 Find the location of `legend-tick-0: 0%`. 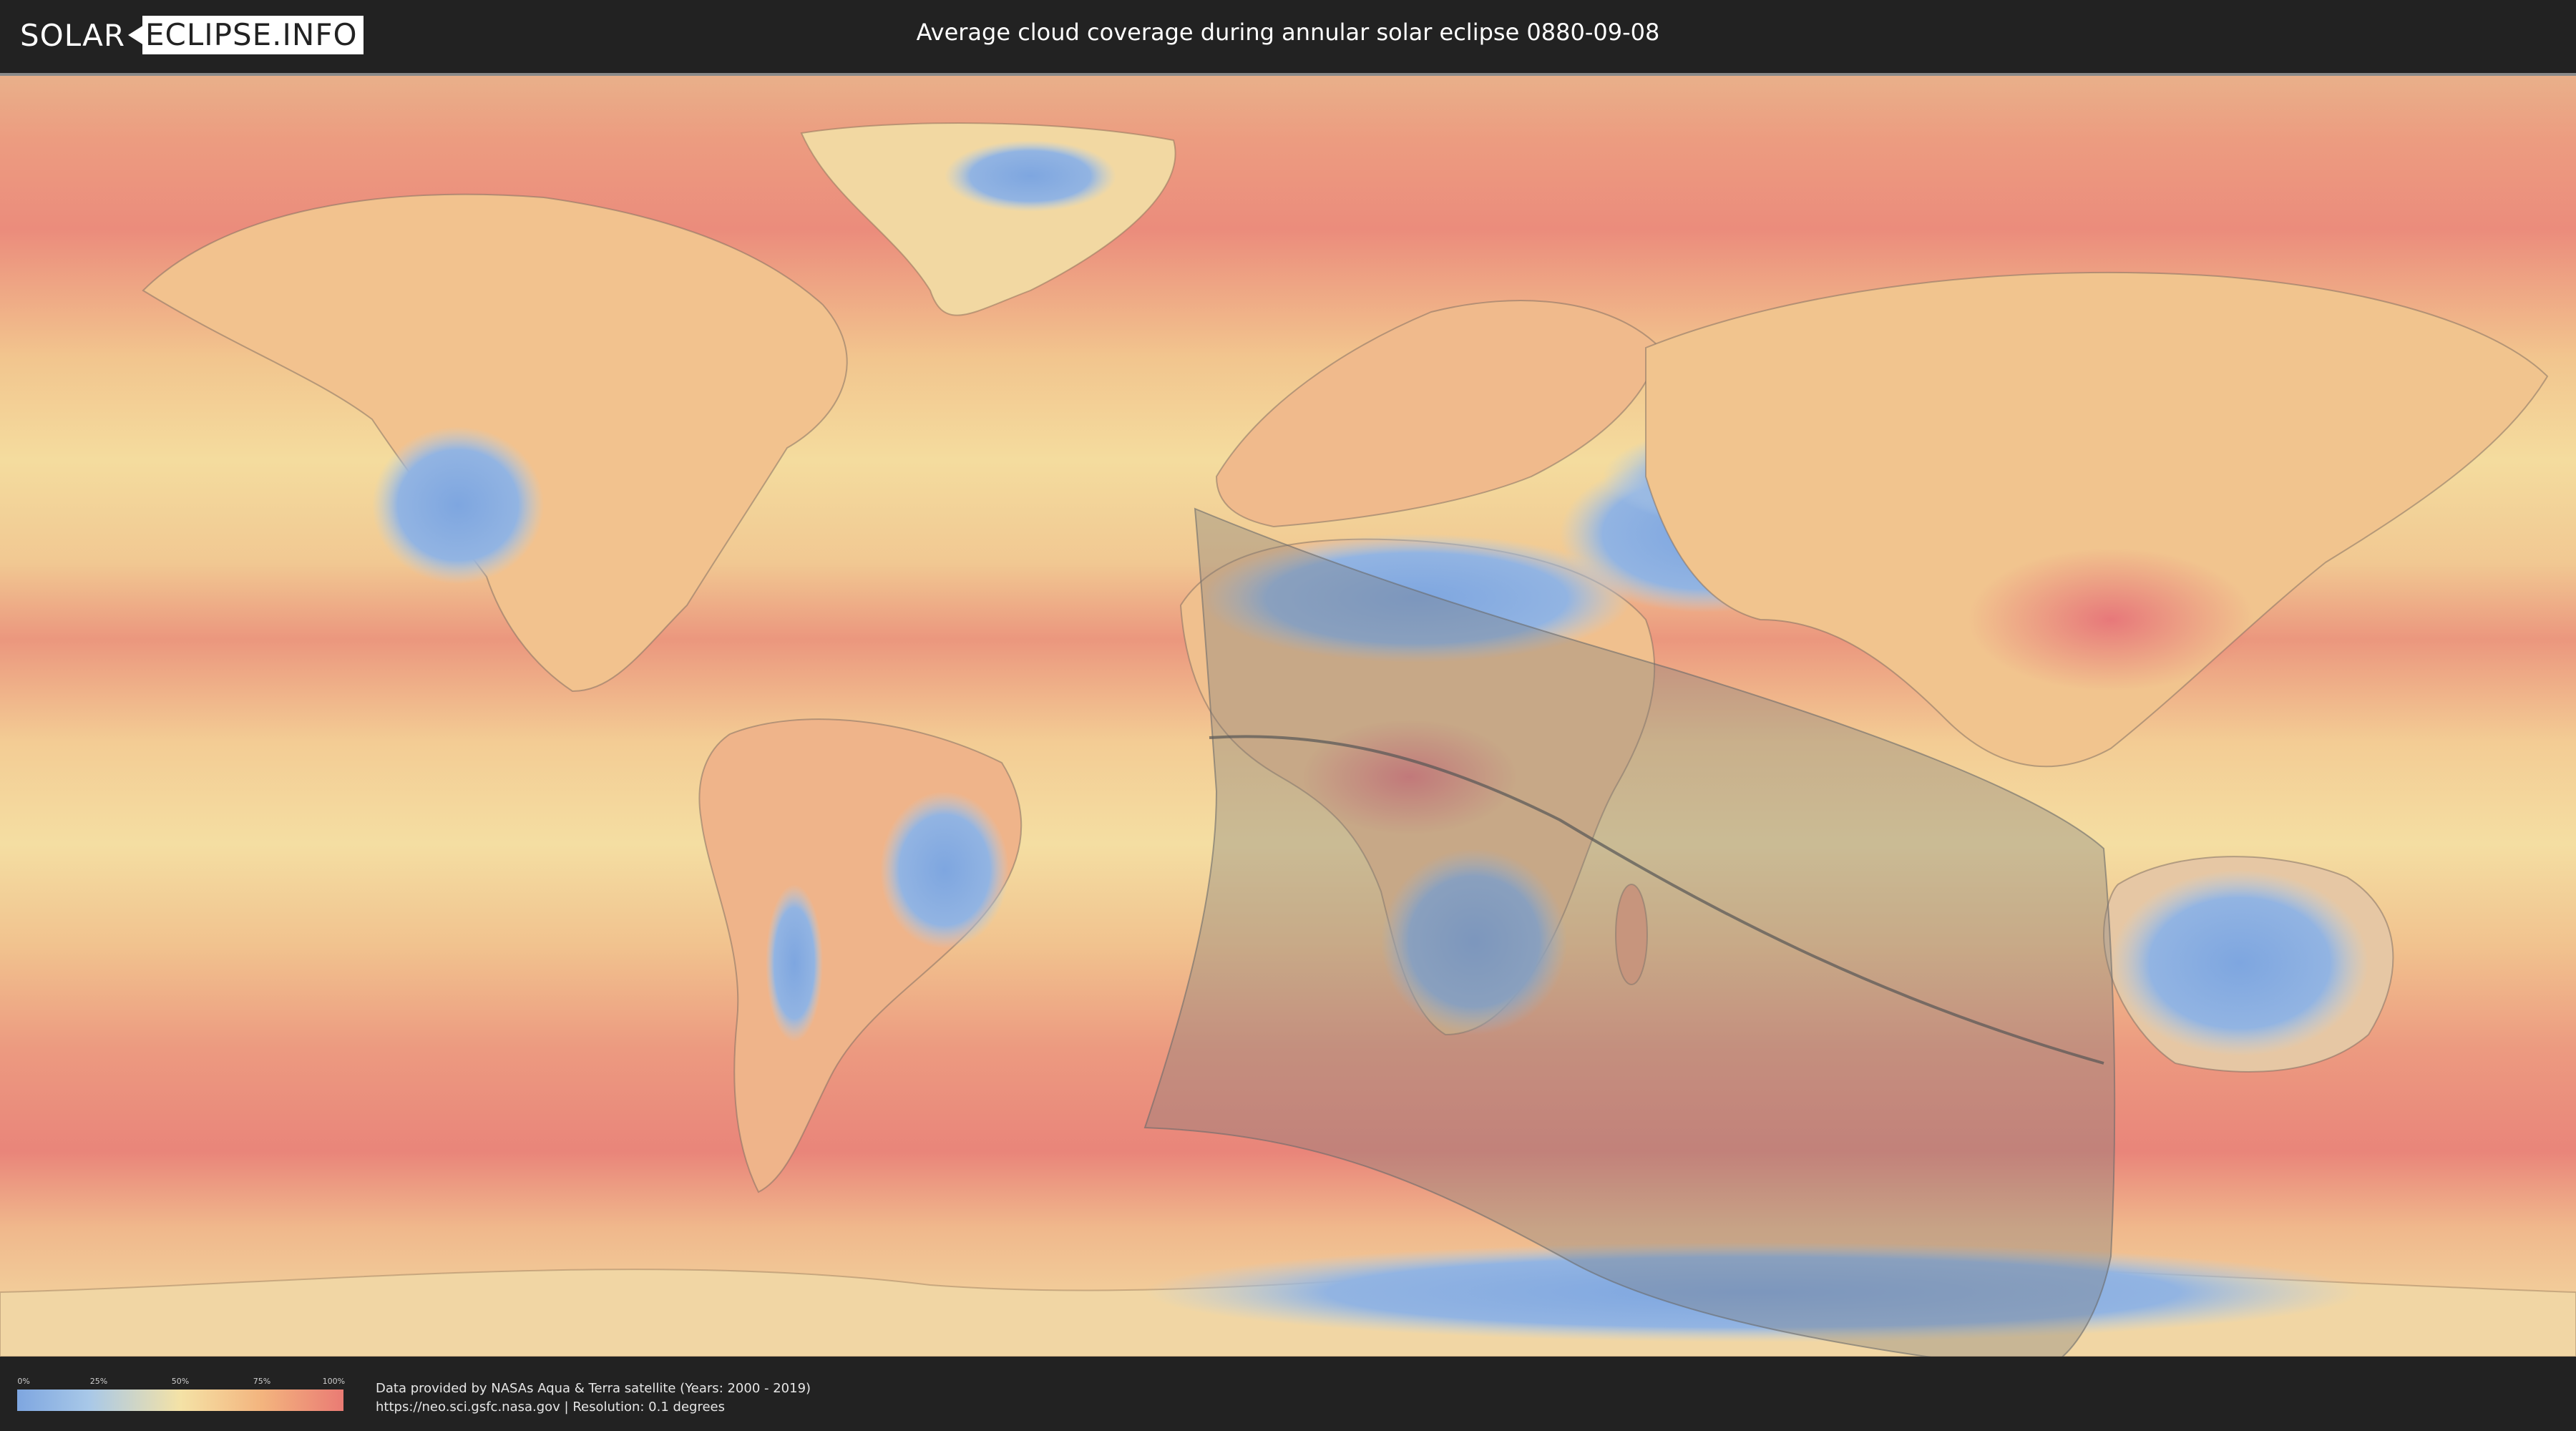

legend-tick-0: 0% is located at coordinates (23, 1382).